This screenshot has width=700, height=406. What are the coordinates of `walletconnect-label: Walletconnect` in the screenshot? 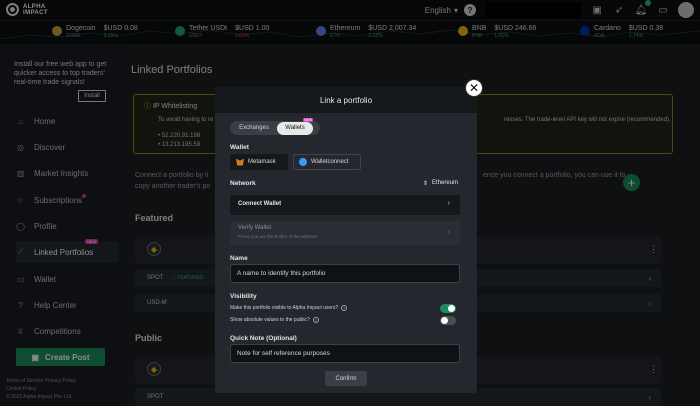 It's located at (330, 162).